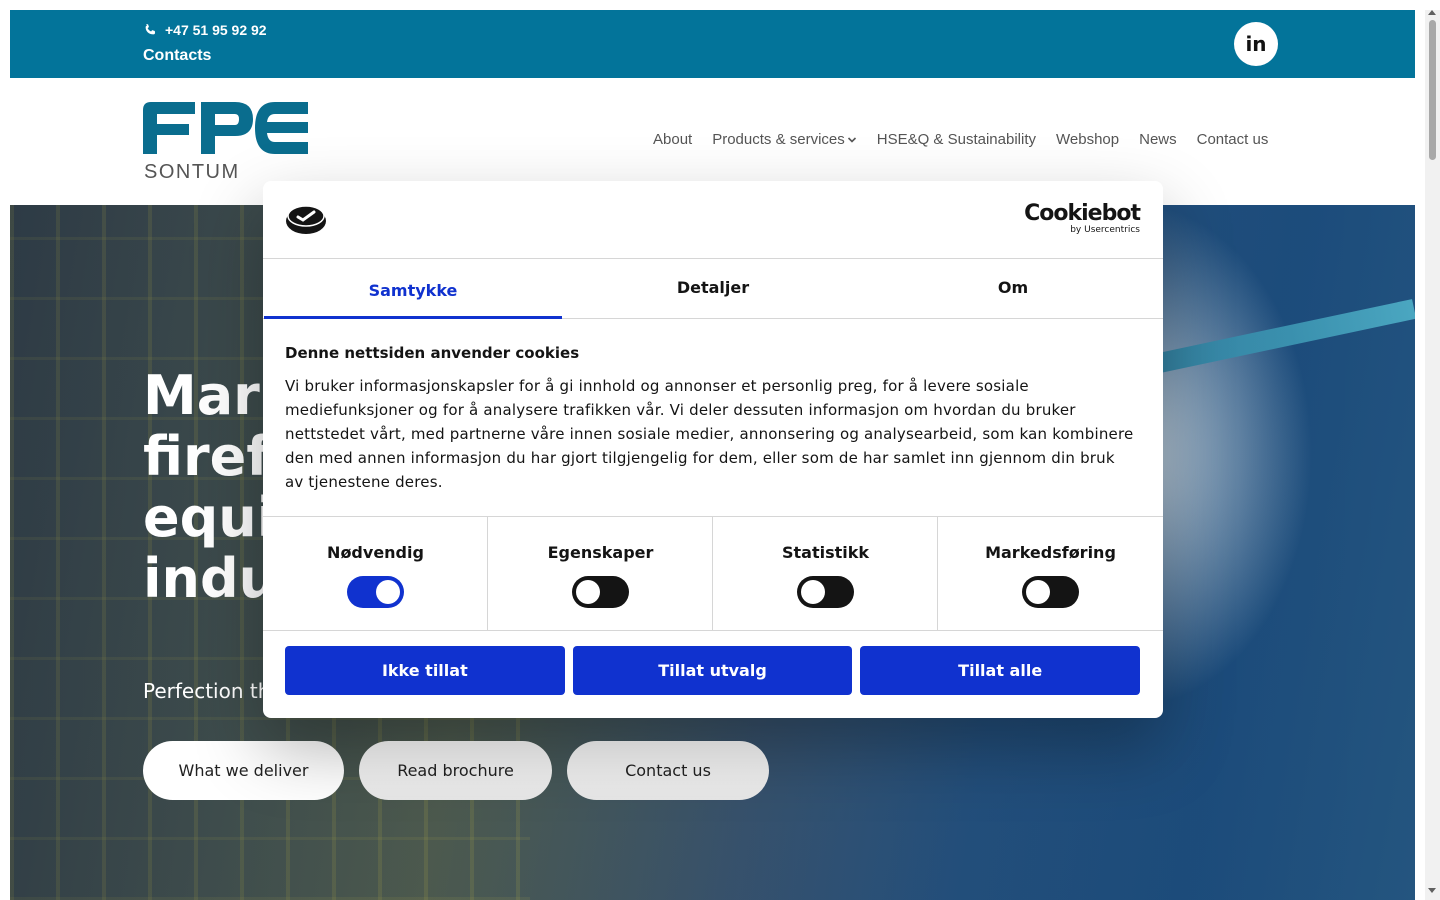 This screenshot has height=900, width=1440. I want to click on category-label: Nødvendig, so click(375, 552).